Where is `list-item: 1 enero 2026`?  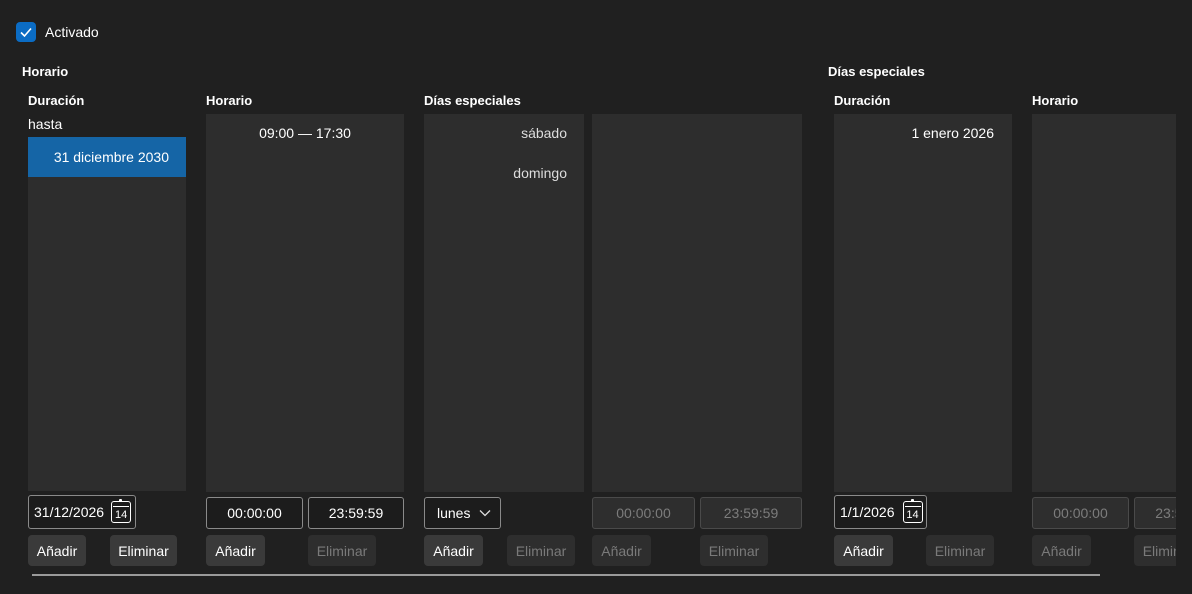
list-item: 1 enero 2026 is located at coordinates (952, 133).